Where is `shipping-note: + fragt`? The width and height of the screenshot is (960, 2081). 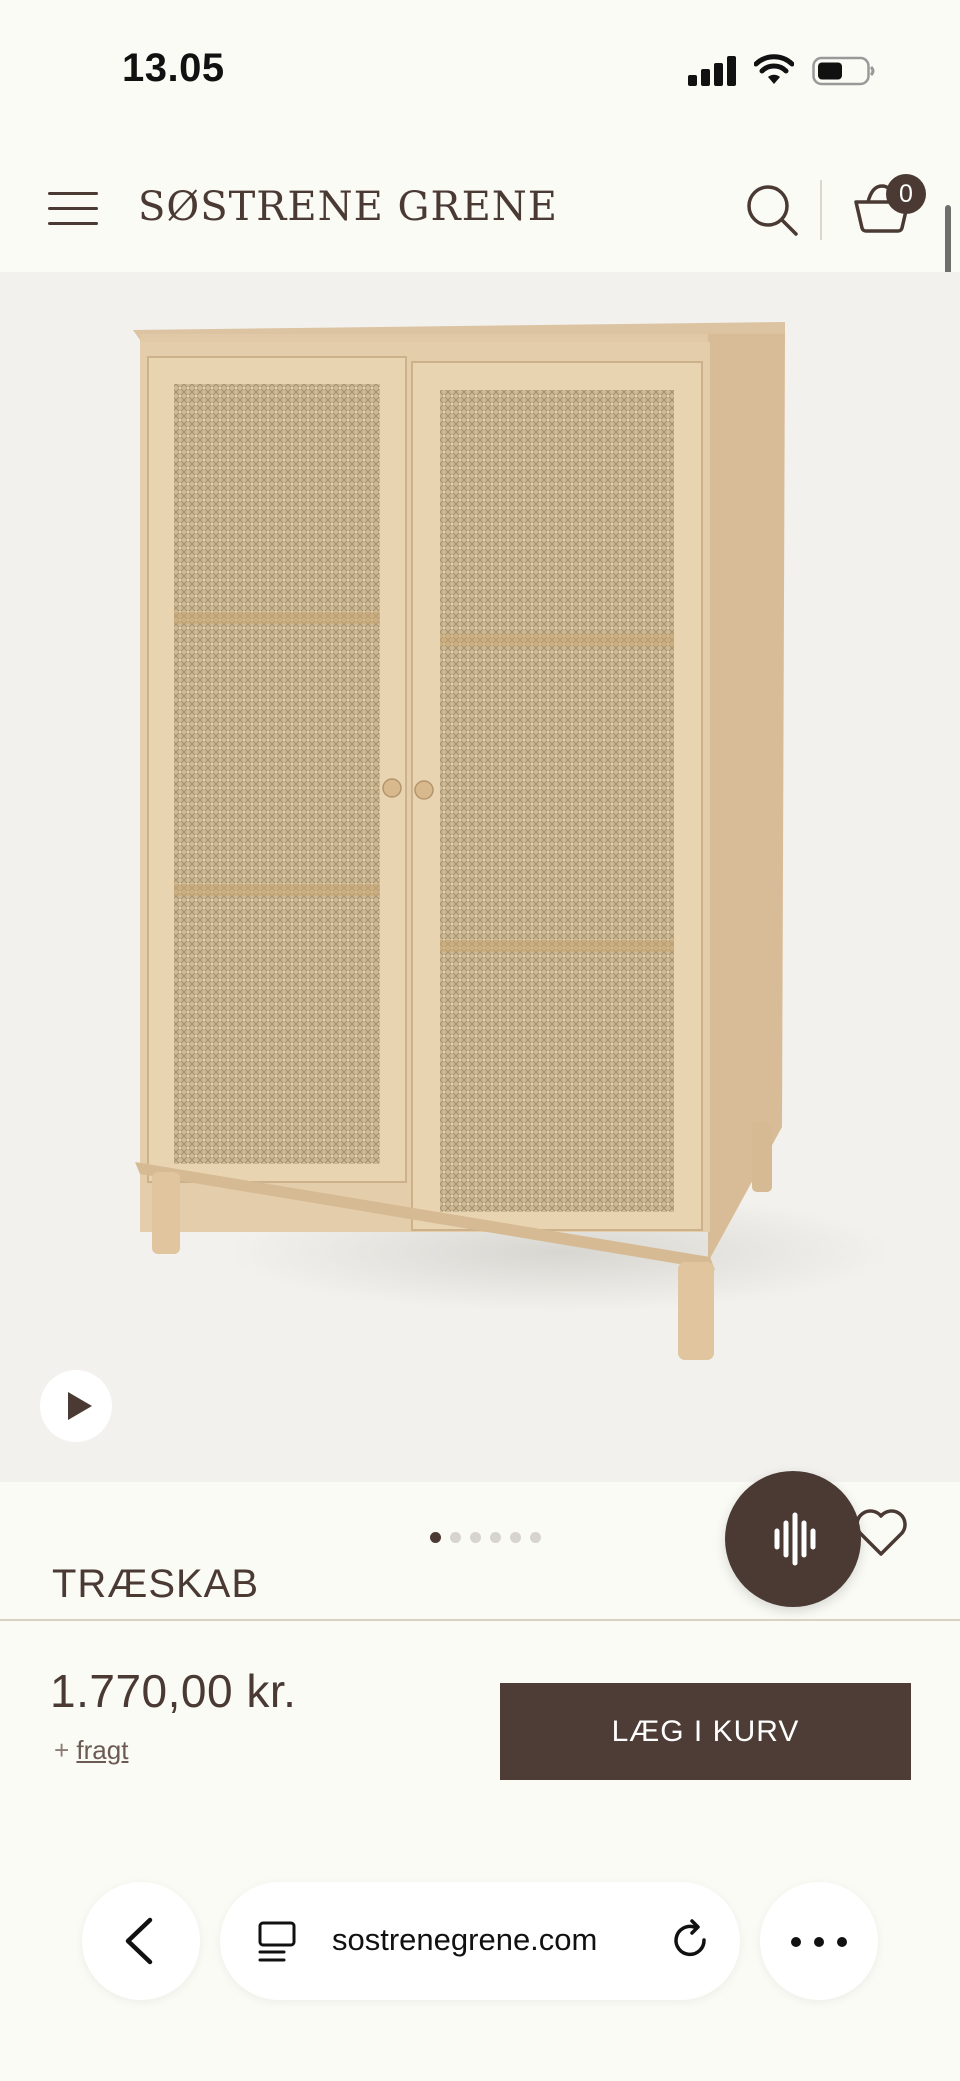 shipping-note: + fragt is located at coordinates (91, 1750).